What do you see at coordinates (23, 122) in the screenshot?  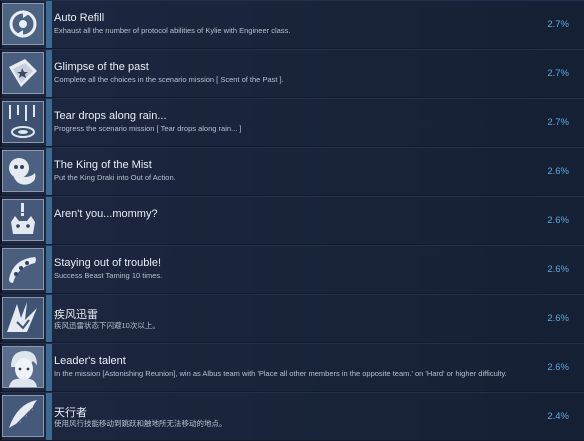 I see `rain-icon` at bounding box center [23, 122].